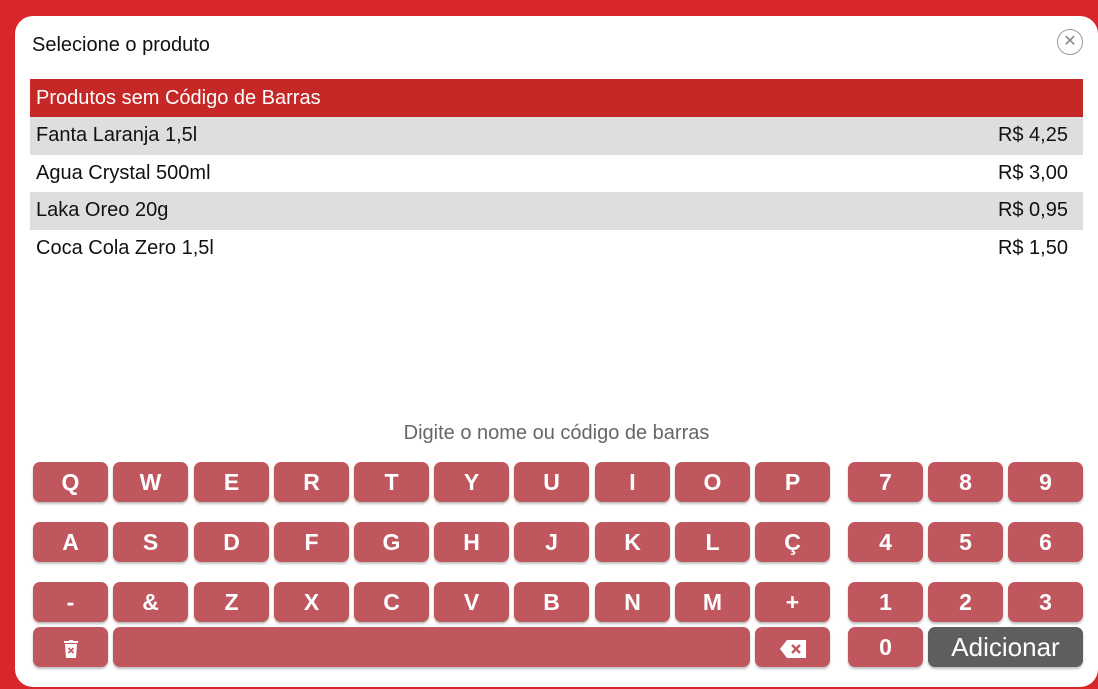 The height and width of the screenshot is (689, 1098). What do you see at coordinates (231, 482) in the screenshot?
I see `key-e: E` at bounding box center [231, 482].